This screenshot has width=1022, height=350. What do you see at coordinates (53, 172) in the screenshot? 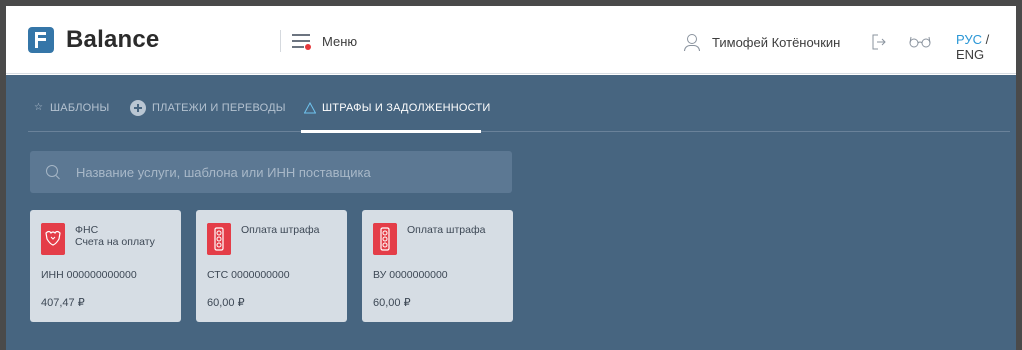
I see `search-icon` at bounding box center [53, 172].